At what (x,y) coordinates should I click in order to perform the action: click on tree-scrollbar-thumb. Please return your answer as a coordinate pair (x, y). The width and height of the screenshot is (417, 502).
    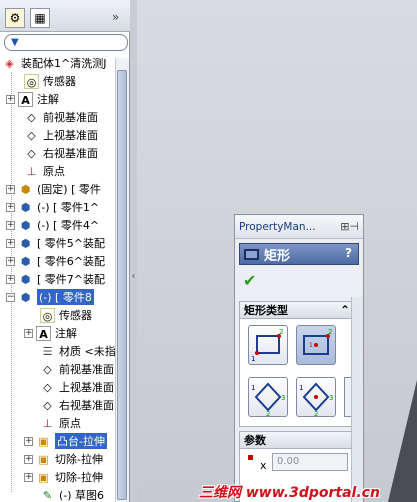
    Looking at the image, I should click on (122, 285).